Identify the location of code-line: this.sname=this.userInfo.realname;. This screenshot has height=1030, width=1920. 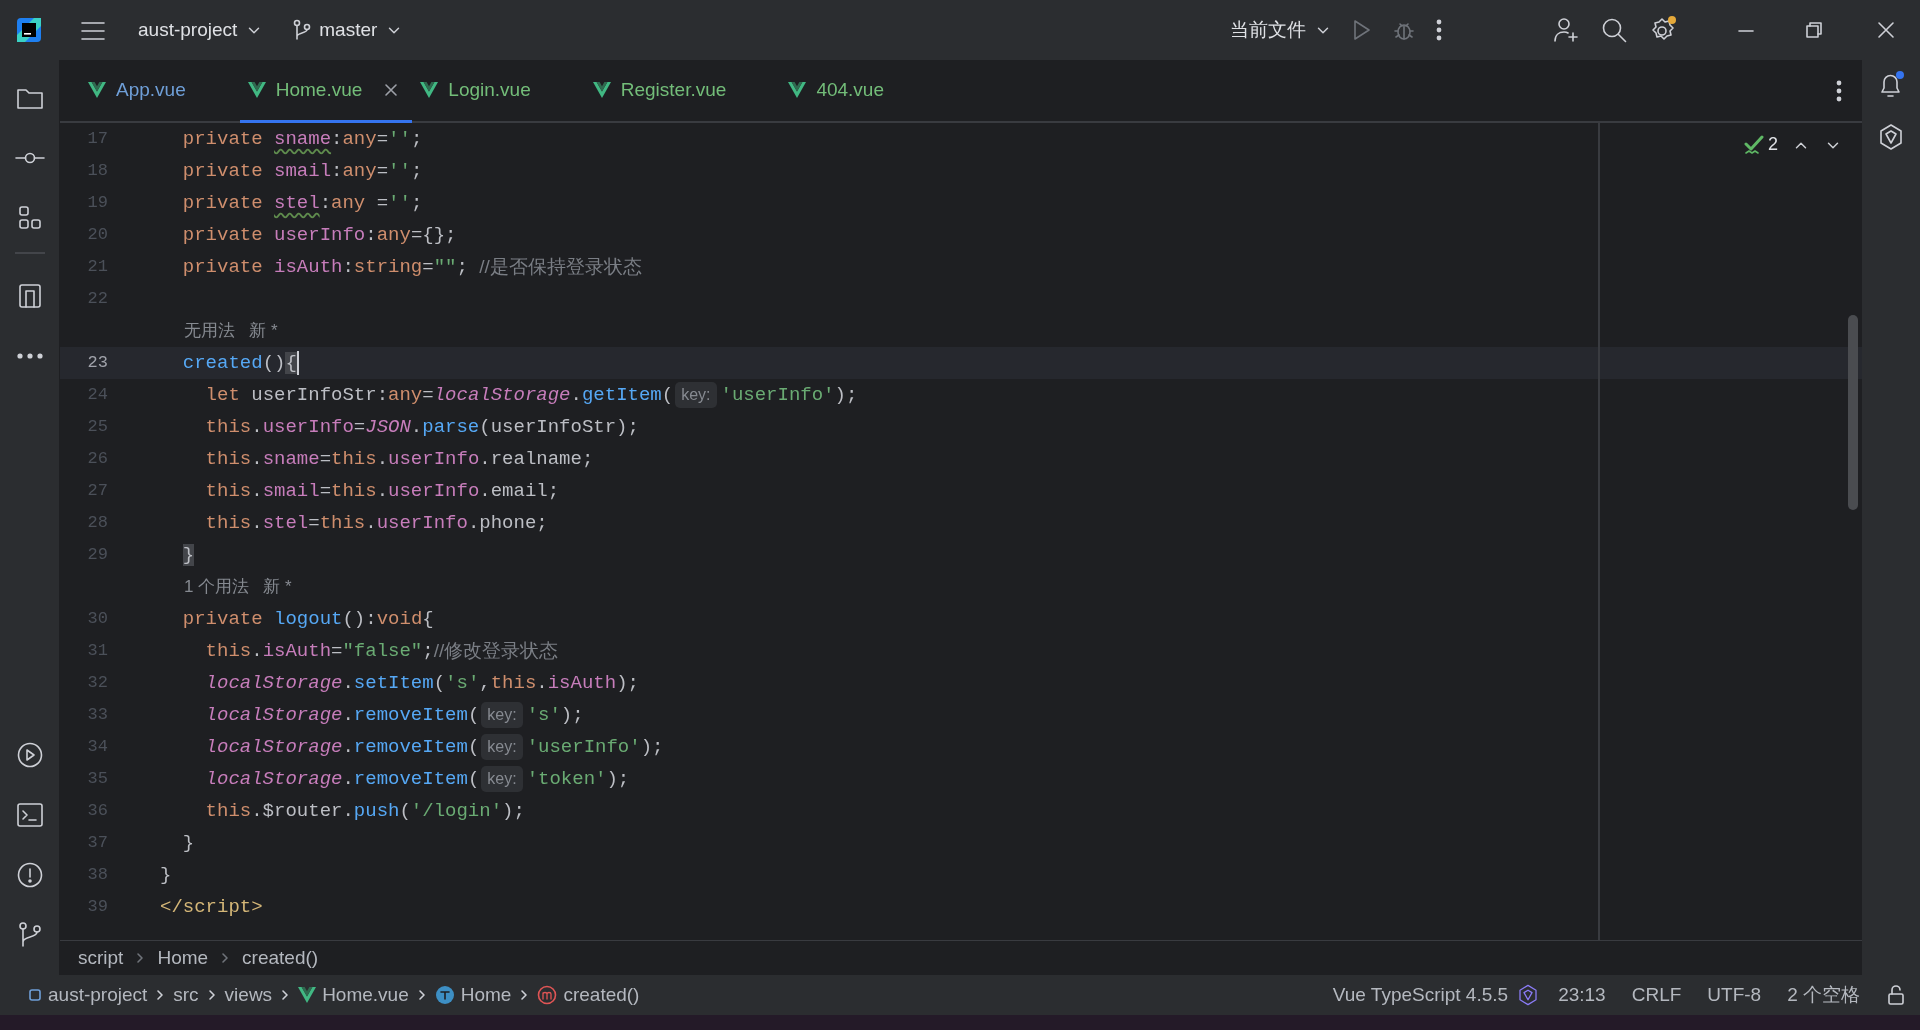
(399, 459).